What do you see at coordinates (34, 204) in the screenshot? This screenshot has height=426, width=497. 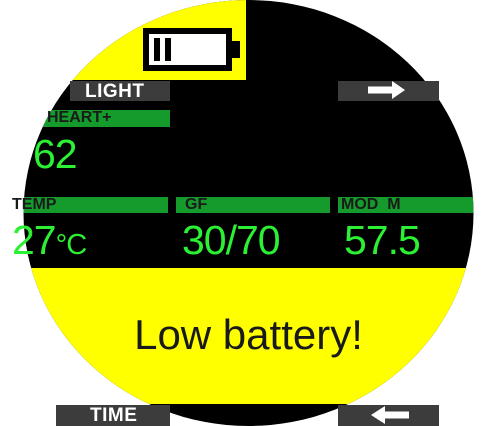 I see `temp-label: TEMP` at bounding box center [34, 204].